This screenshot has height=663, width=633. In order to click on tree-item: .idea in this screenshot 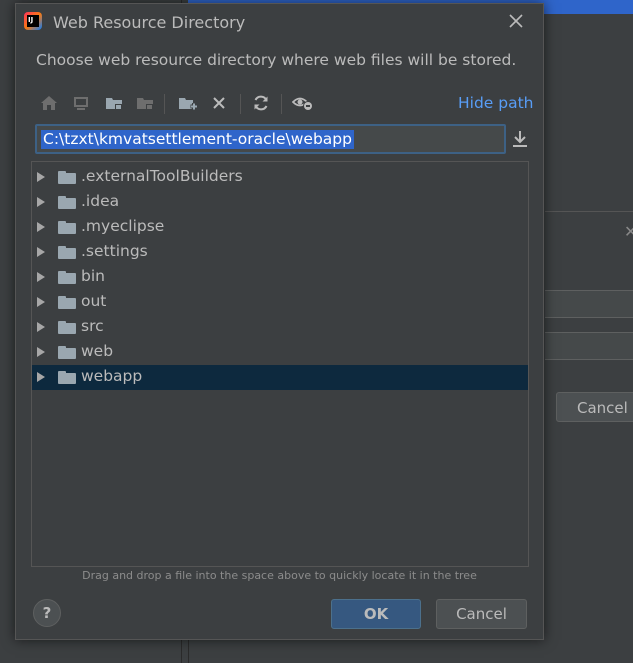, I will do `click(280, 202)`.